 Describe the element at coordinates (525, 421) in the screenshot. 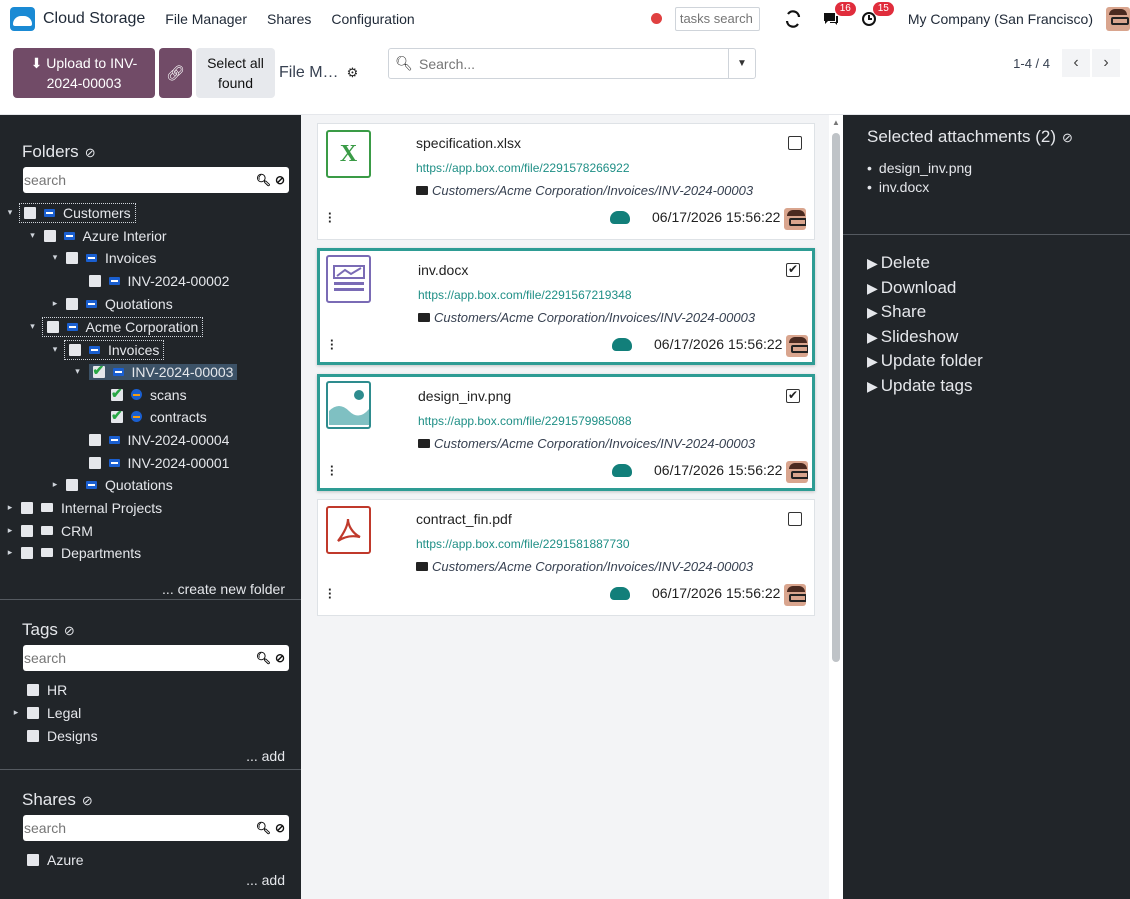

I see `file-url-link: https://app.box.com/file/2291579985088` at that location.